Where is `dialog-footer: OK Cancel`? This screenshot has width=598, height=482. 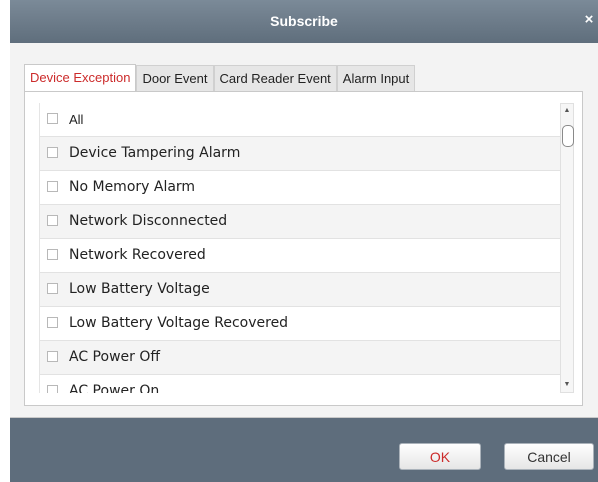
dialog-footer: OK Cancel is located at coordinates (304, 450).